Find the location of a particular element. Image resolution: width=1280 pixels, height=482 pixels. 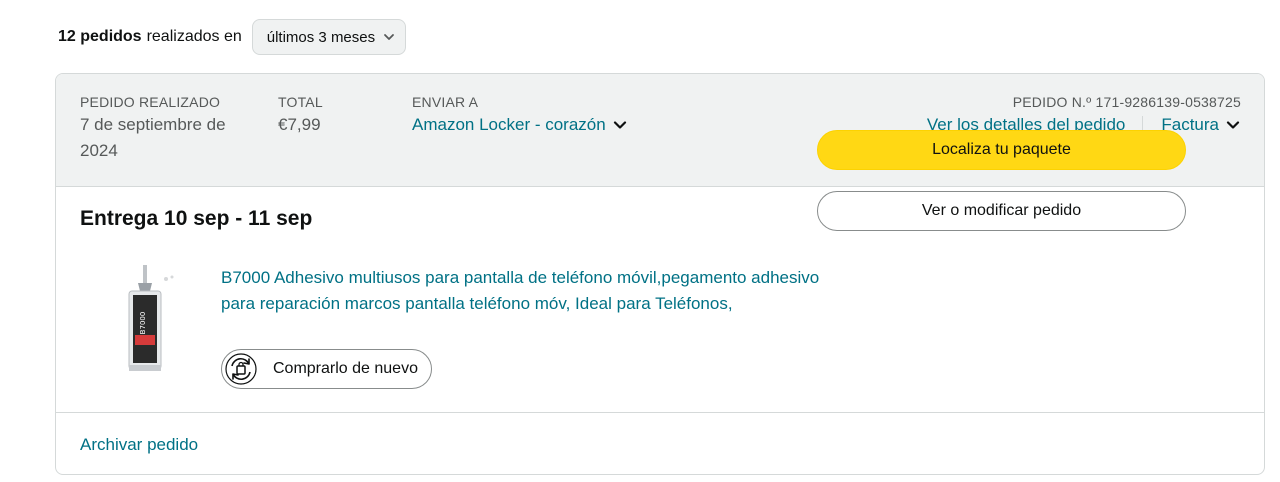

ship-to-address: Amazon Locker - corazón is located at coordinates (509, 124).